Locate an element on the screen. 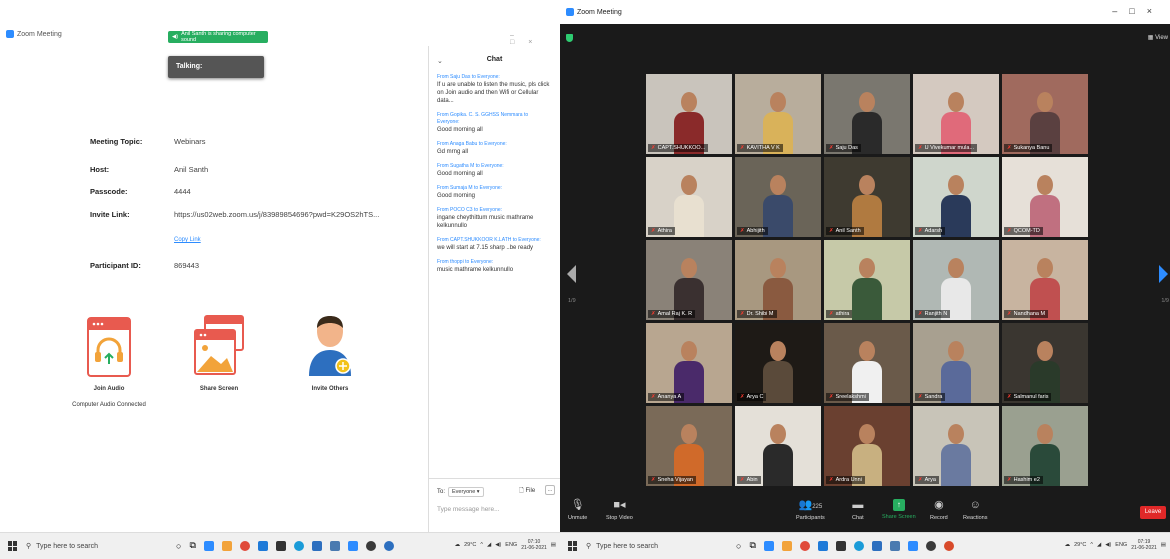  participant-tile: ✗ athira is located at coordinates (867, 280).